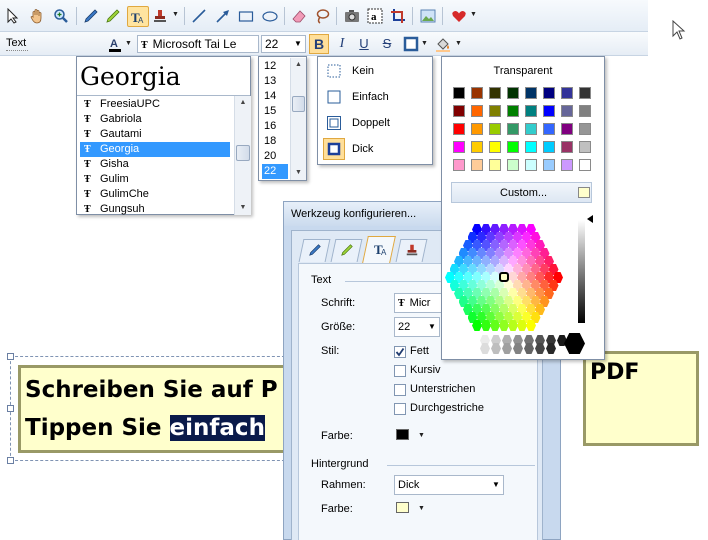  Describe the element at coordinates (155, 104) in the screenshot. I see `font-list-item: Ŧ FreesiaUPC` at that location.